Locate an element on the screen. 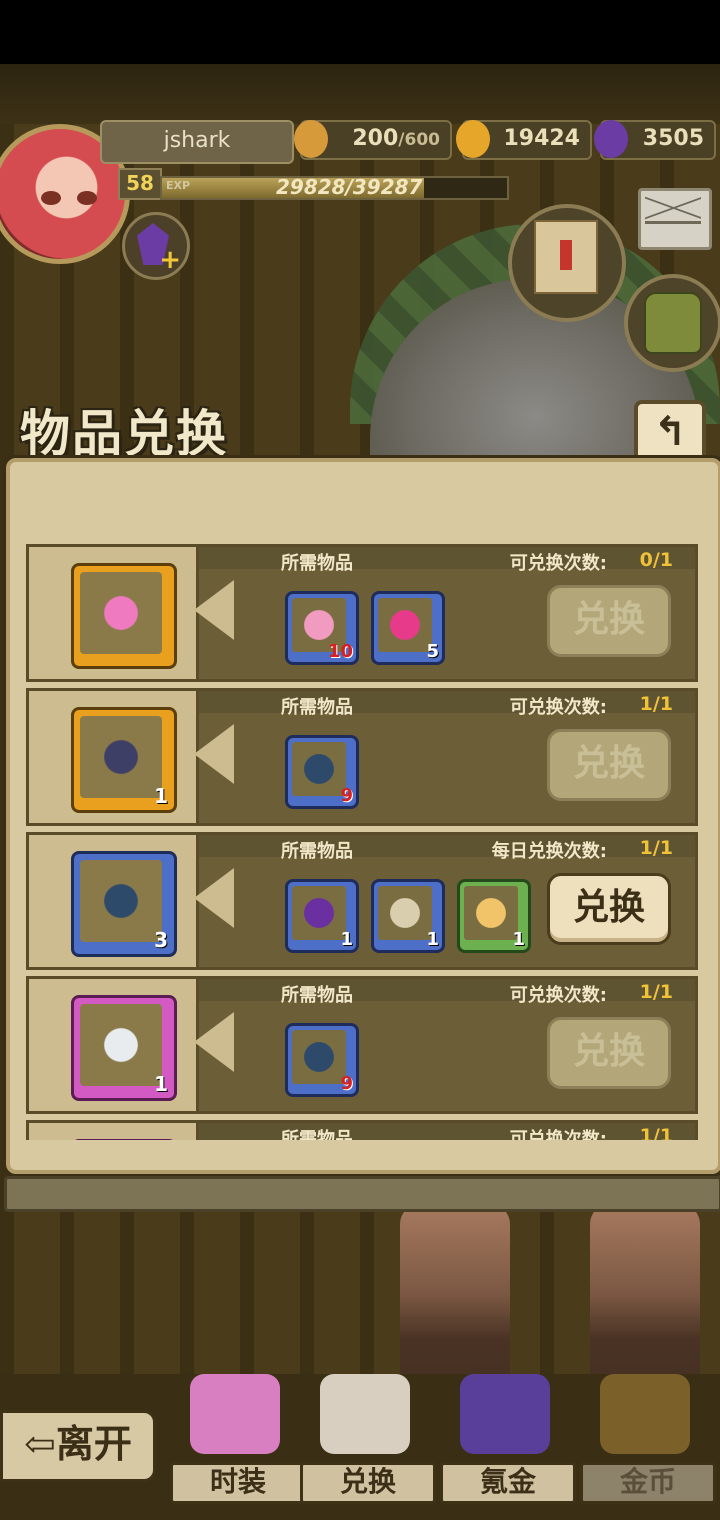 This screenshot has width=720, height=1520. nav-tab: 时装 is located at coordinates (238, 1434).